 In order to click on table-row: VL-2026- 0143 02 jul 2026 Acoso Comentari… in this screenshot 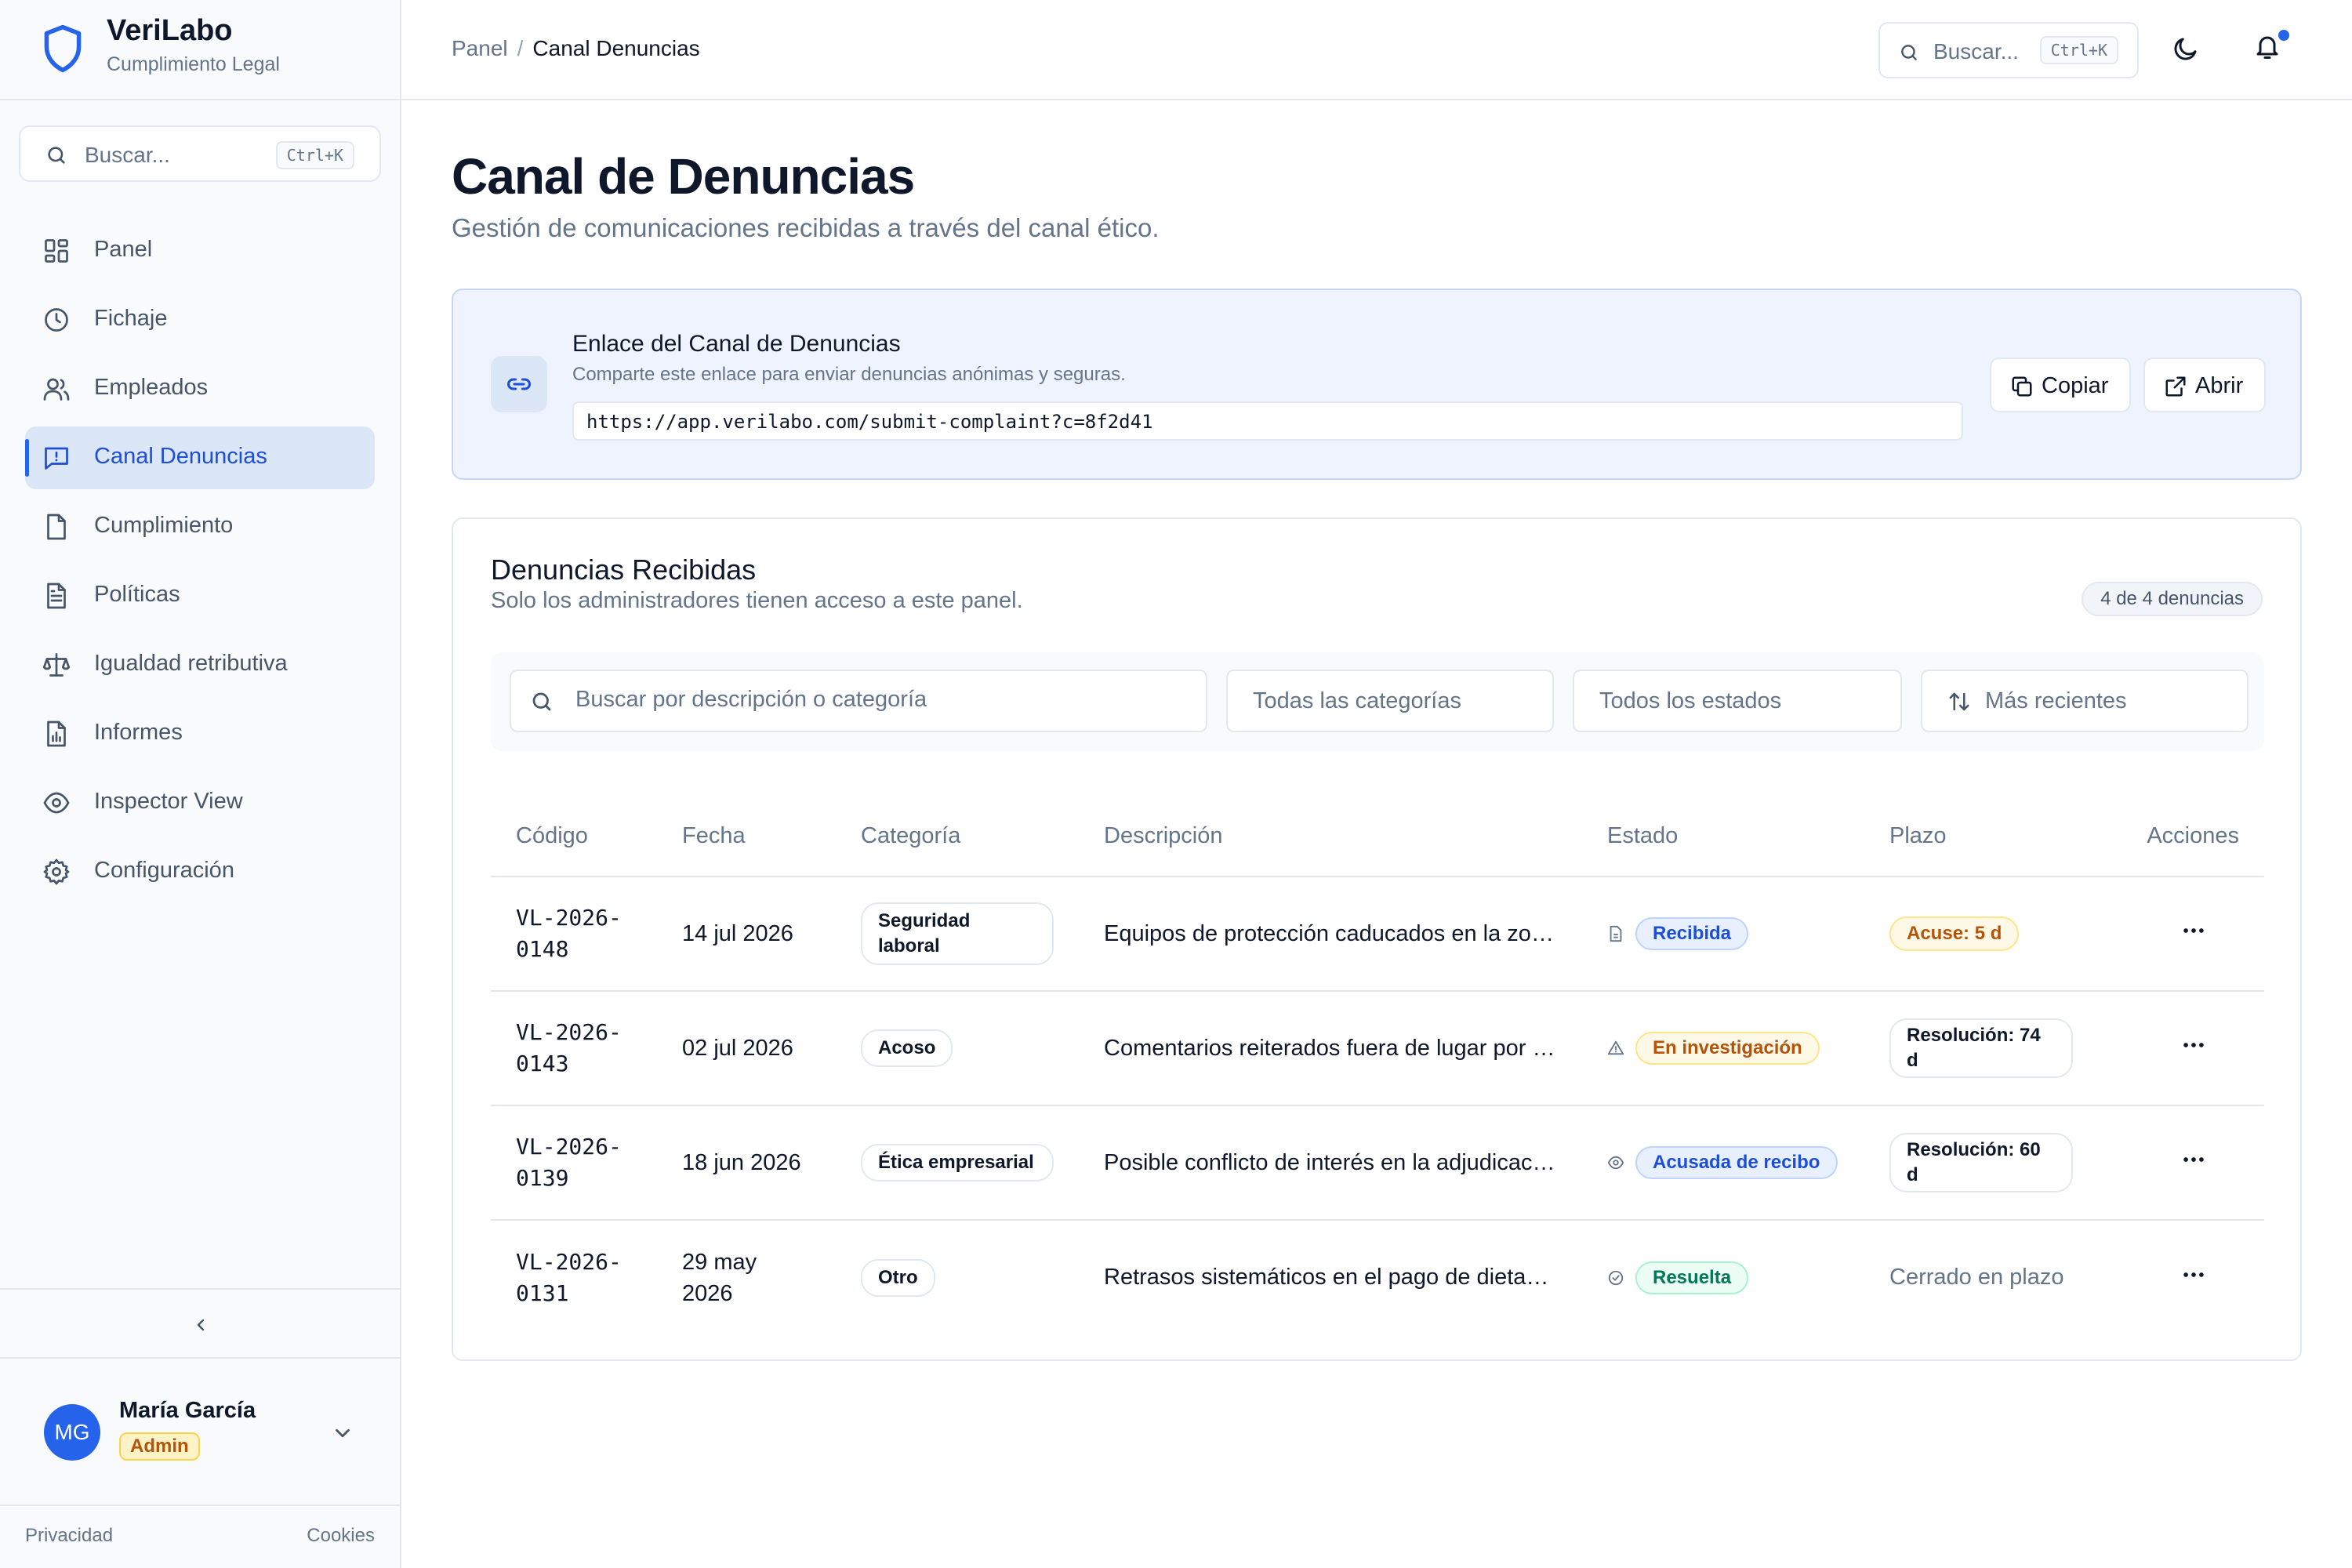, I will do `click(1377, 1048)`.